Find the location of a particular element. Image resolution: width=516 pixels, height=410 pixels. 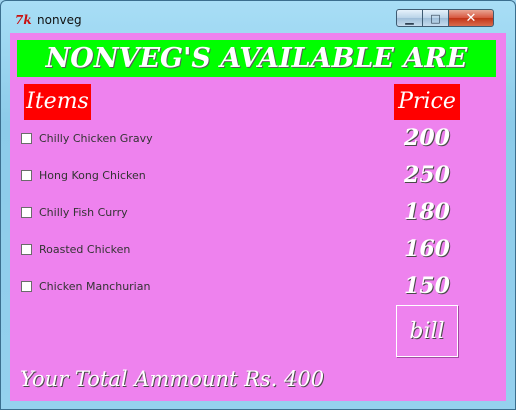

checkbox-item-hong-kong-chicken: Hong Kong Chicken is located at coordinates (83, 175).